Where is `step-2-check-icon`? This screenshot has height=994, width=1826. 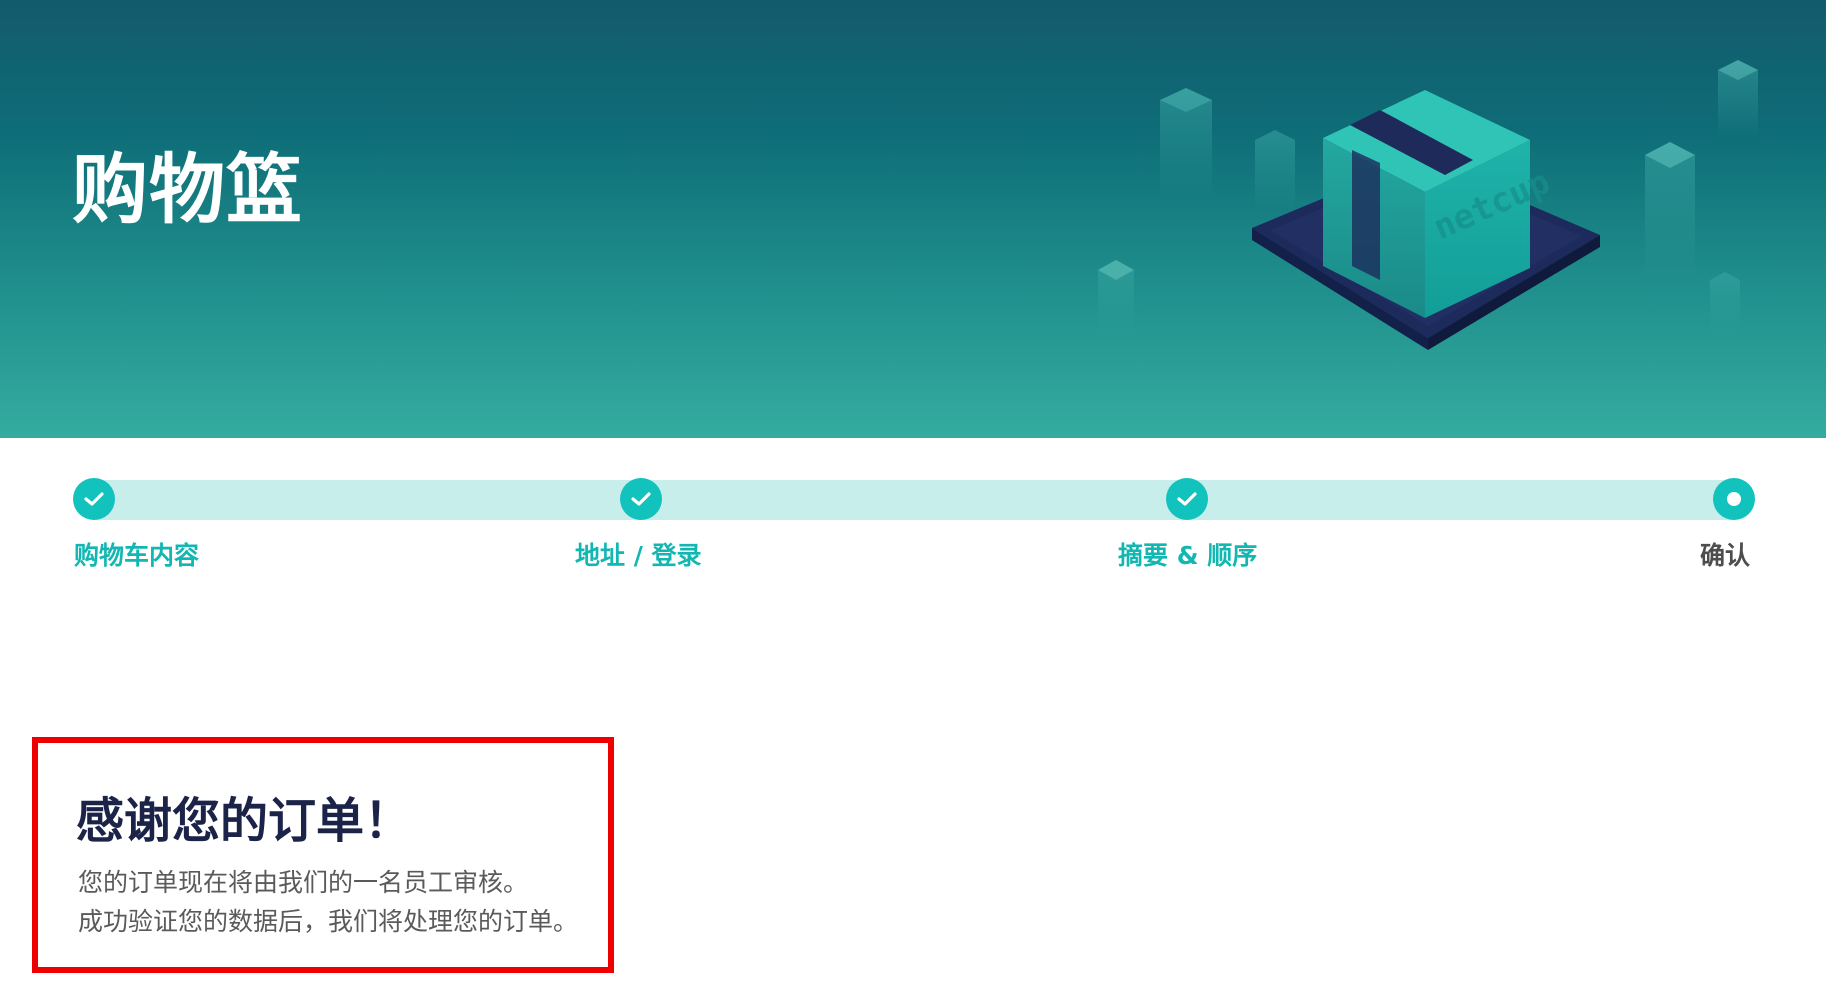 step-2-check-icon is located at coordinates (641, 499).